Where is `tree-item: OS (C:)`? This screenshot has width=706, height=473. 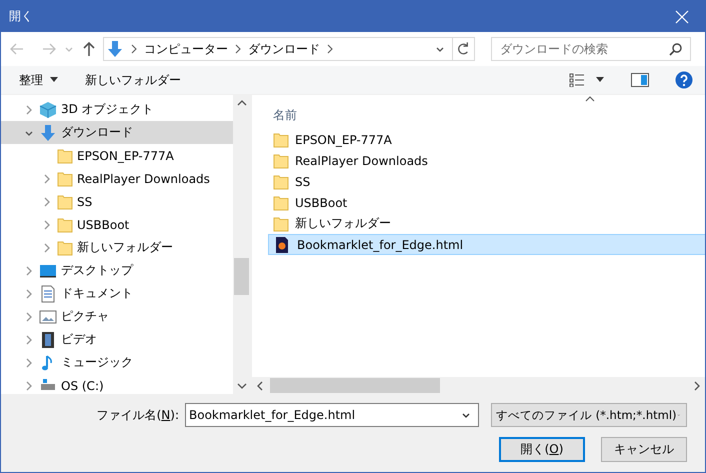
tree-item: OS (C:) is located at coordinates (117, 384).